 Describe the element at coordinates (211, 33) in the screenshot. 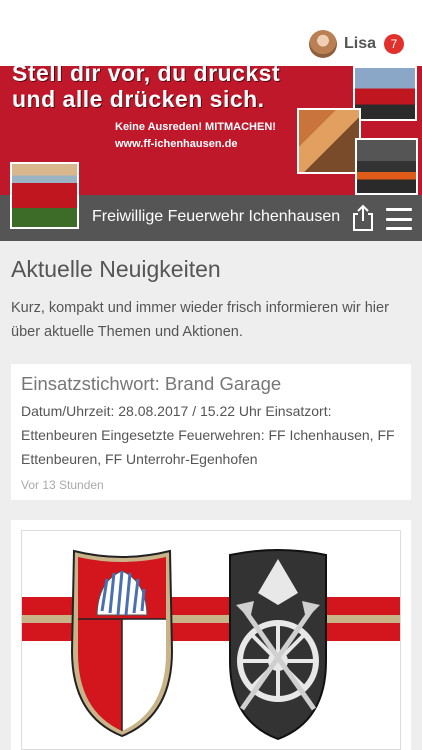

I see `top-bar: Lisa 7` at that location.